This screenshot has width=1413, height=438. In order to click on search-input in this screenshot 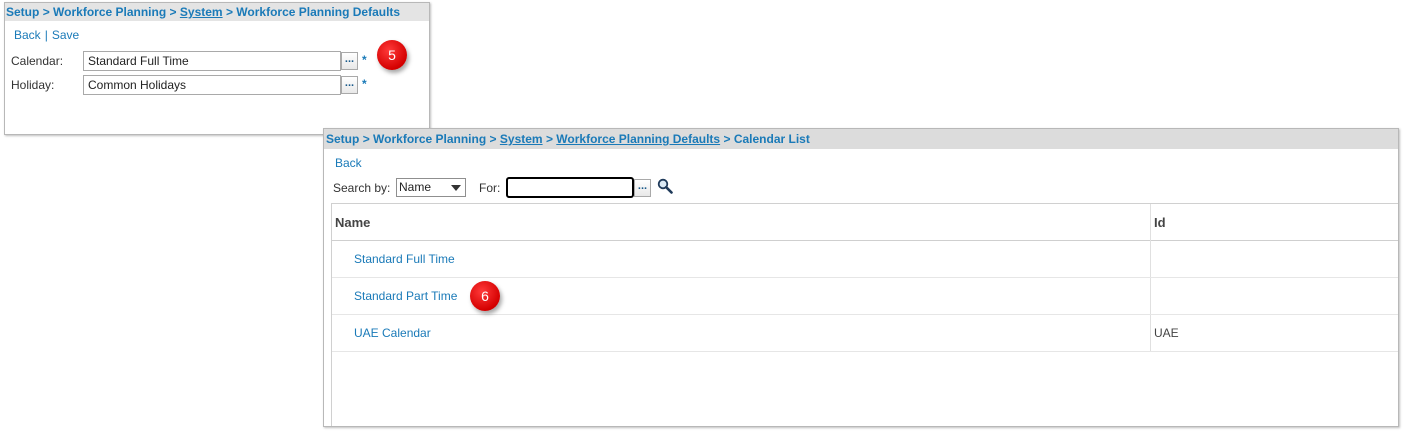, I will do `click(570, 187)`.